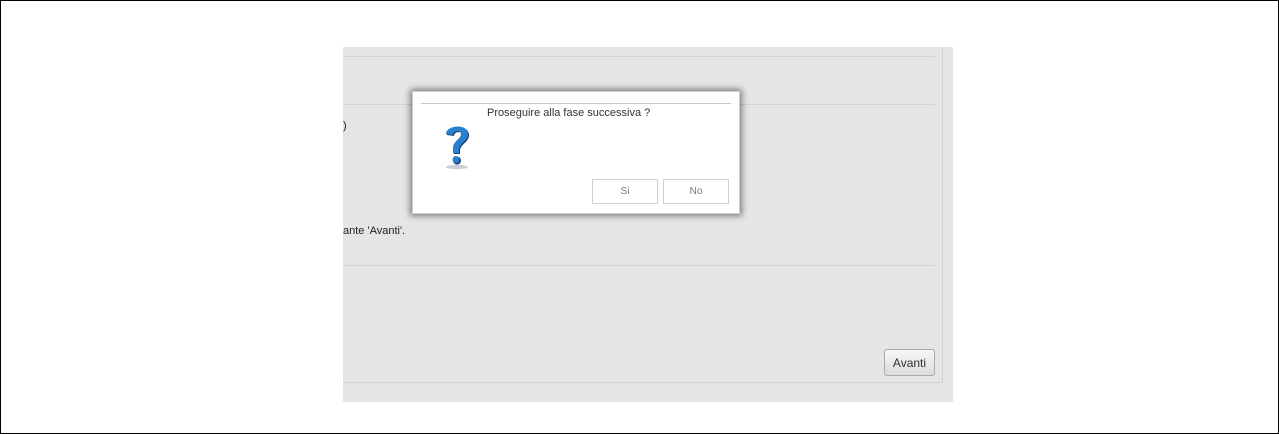 The height and width of the screenshot is (434, 1279). Describe the element at coordinates (625, 191) in the screenshot. I see `yes-button: Si` at that location.